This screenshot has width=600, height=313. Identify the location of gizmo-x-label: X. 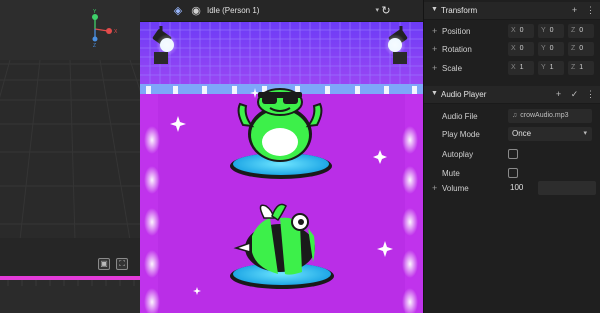
(116, 32).